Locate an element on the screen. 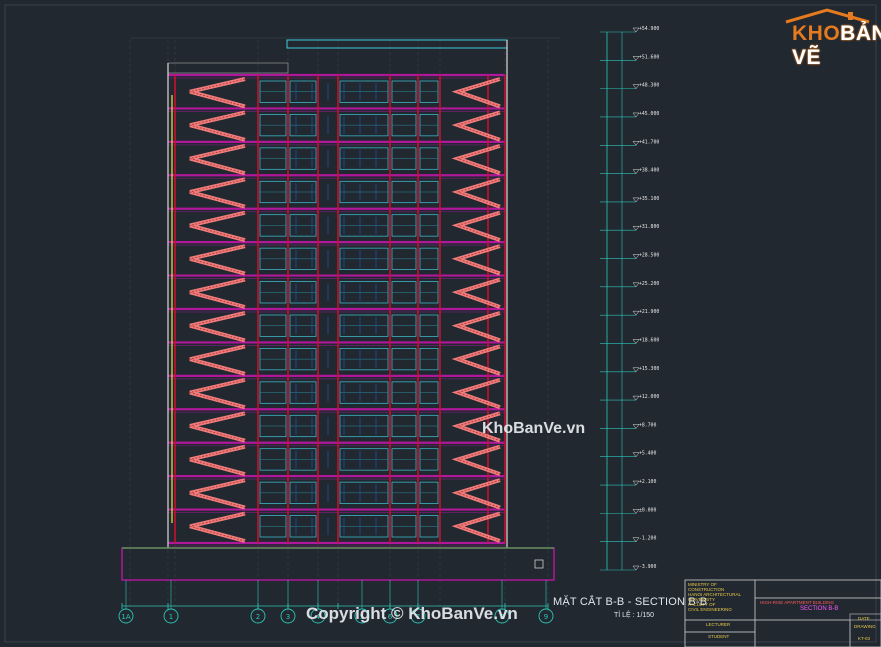 Image resolution: width=881 pixels, height=647 pixels. level-label: -3.900 is located at coordinates (647, 567).